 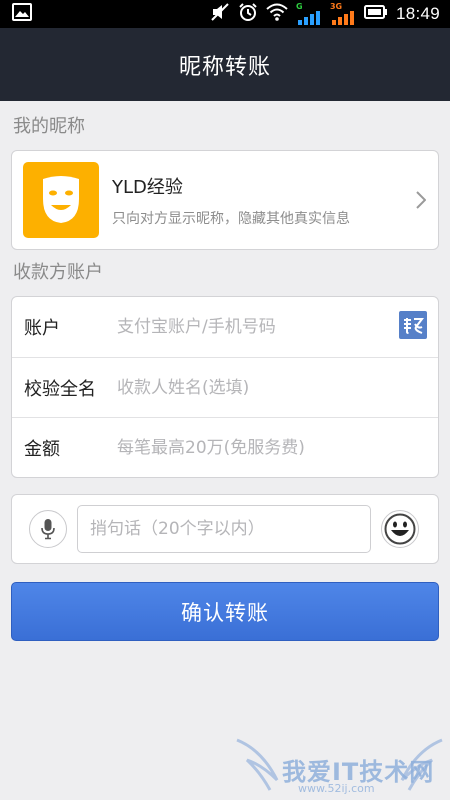 What do you see at coordinates (421, 202) in the screenshot?
I see `chevron-right-icon` at bounding box center [421, 202].